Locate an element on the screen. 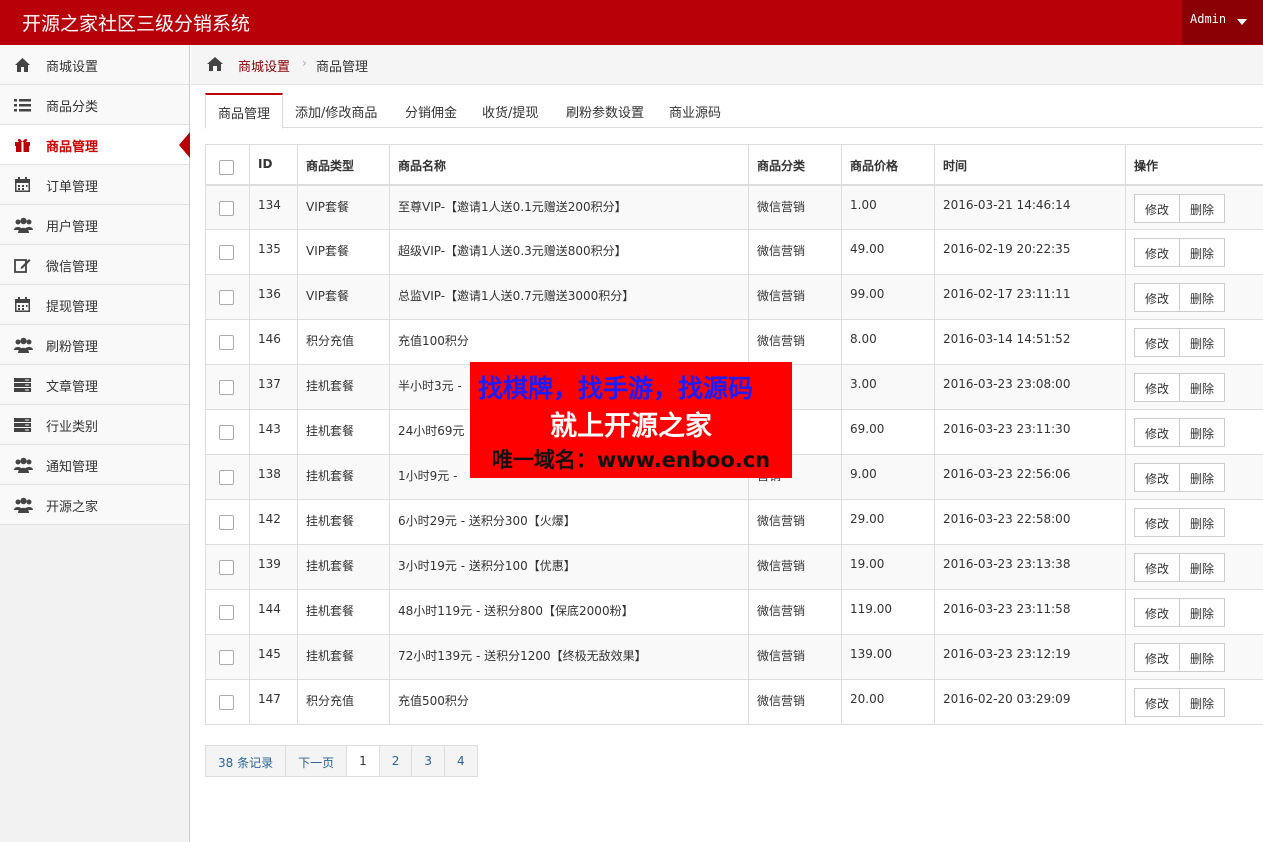 This screenshot has height=842, width=1263. sidebar-item: 文章管理 is located at coordinates (94, 385).